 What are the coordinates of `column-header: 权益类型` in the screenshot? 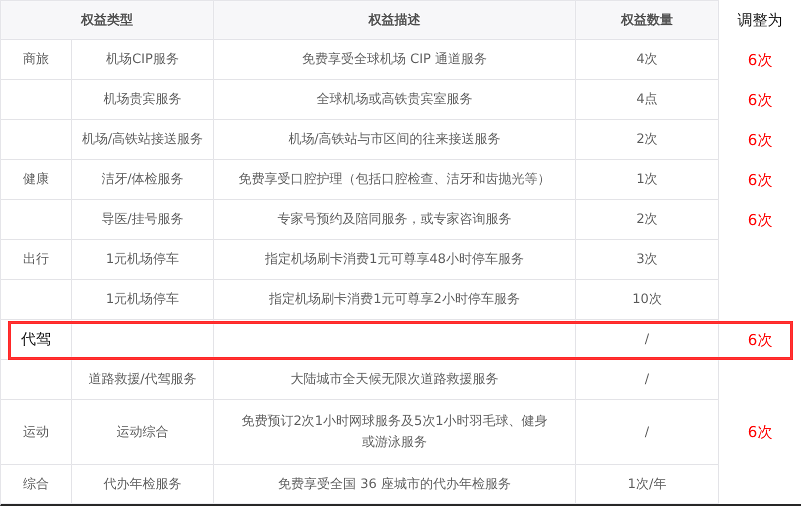 It's located at (107, 21).